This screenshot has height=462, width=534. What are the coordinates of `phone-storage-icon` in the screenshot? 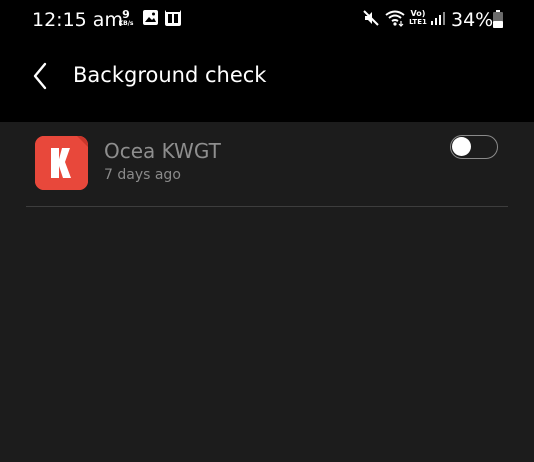 It's located at (173, 20).